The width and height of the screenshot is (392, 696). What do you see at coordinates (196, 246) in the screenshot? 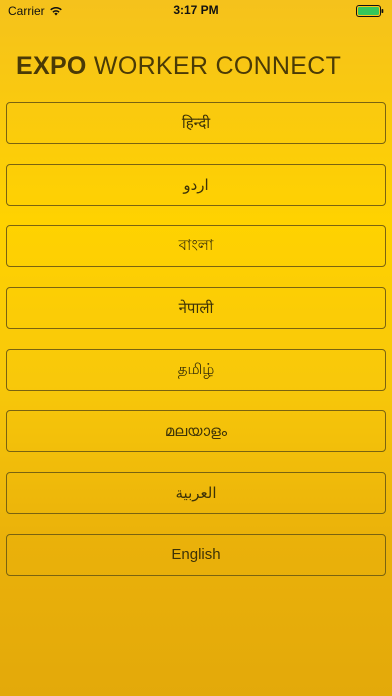
I see `language-button-bengali: বাংলা` at bounding box center [196, 246].